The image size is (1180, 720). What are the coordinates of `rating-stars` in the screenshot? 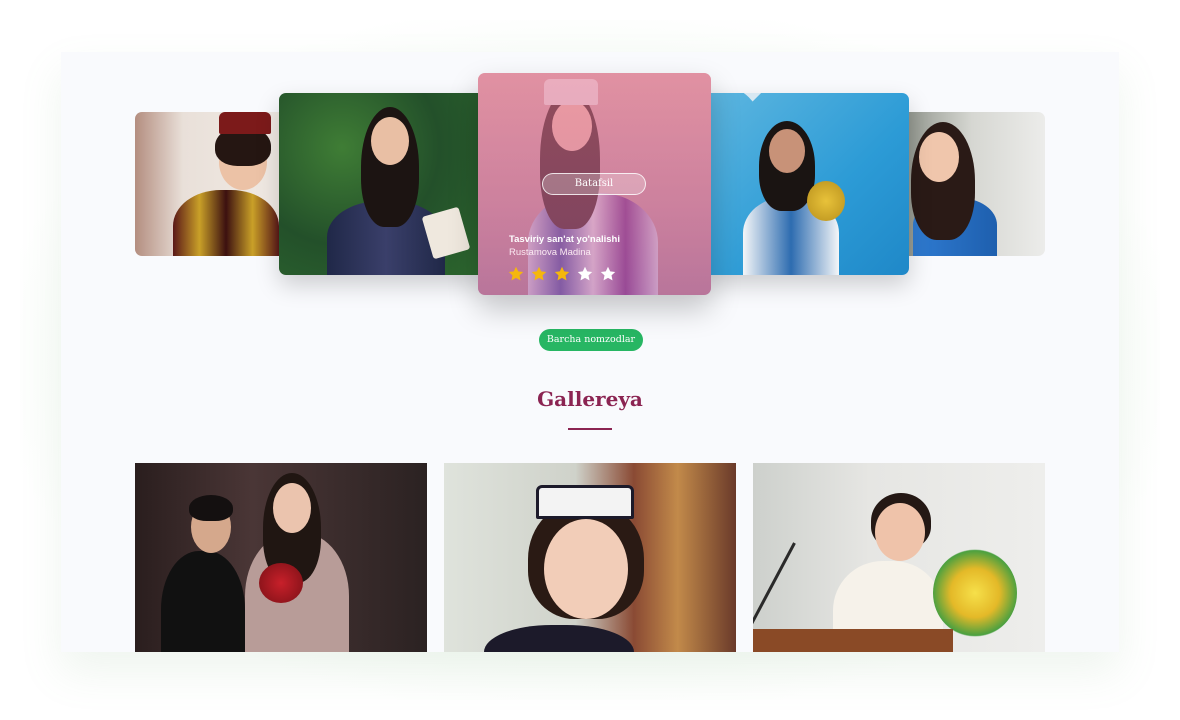 It's located at (562, 274).